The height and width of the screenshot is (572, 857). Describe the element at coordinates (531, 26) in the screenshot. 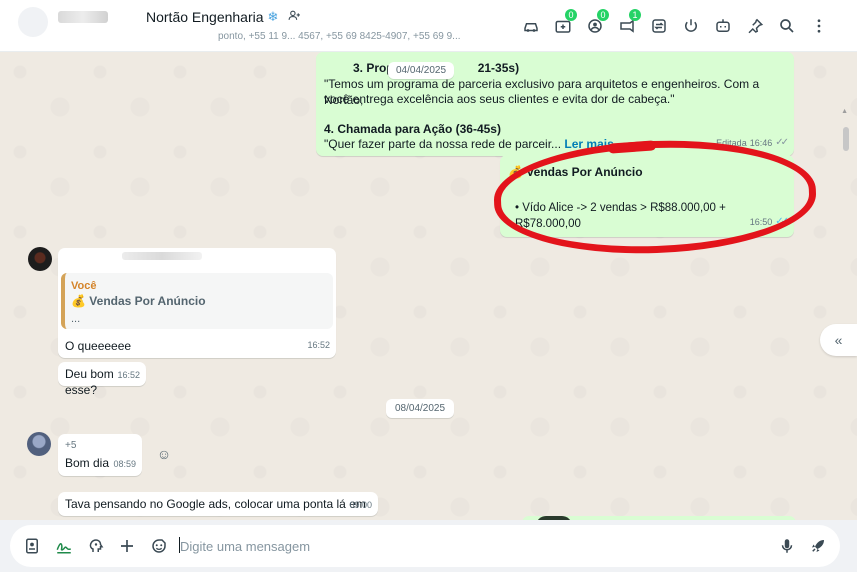

I see `car-icon` at that location.